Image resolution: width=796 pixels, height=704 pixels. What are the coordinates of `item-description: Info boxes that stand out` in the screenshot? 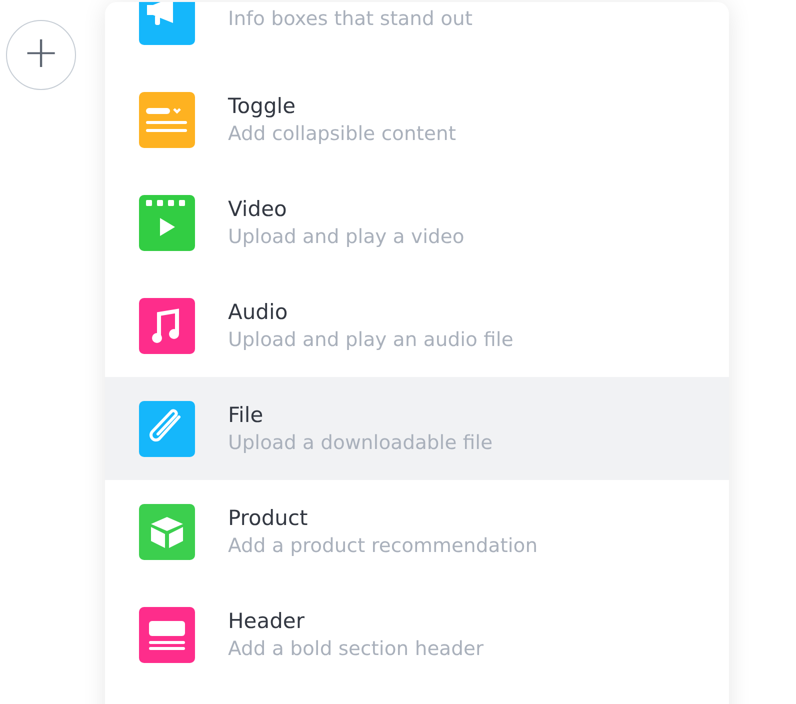 It's located at (350, 18).